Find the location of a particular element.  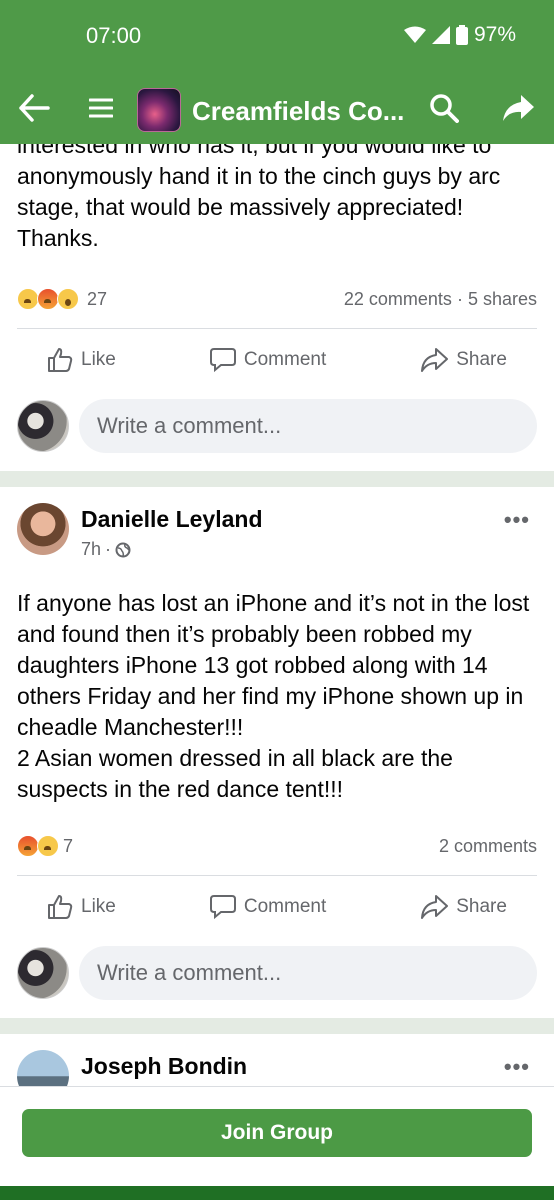

share-arrow-icon is located at coordinates (518, 108).